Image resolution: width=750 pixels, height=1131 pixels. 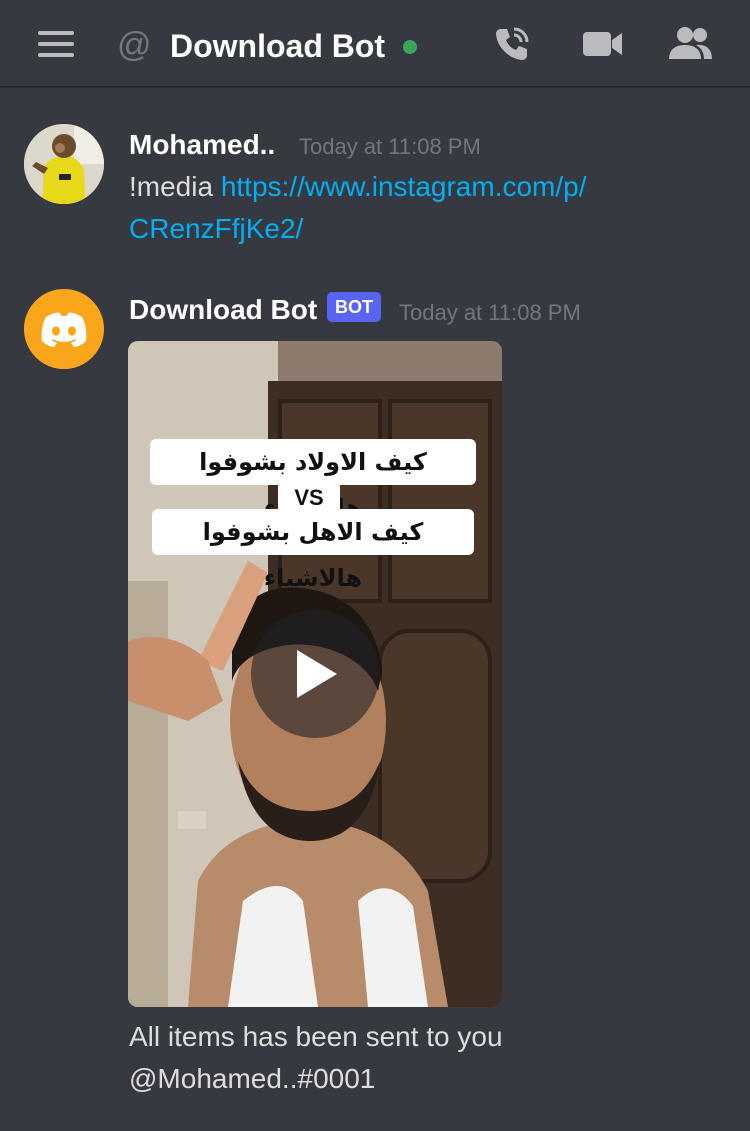 I want to click on instagram-link-continued: CRenzFfjKe2/, so click(x=216, y=228).